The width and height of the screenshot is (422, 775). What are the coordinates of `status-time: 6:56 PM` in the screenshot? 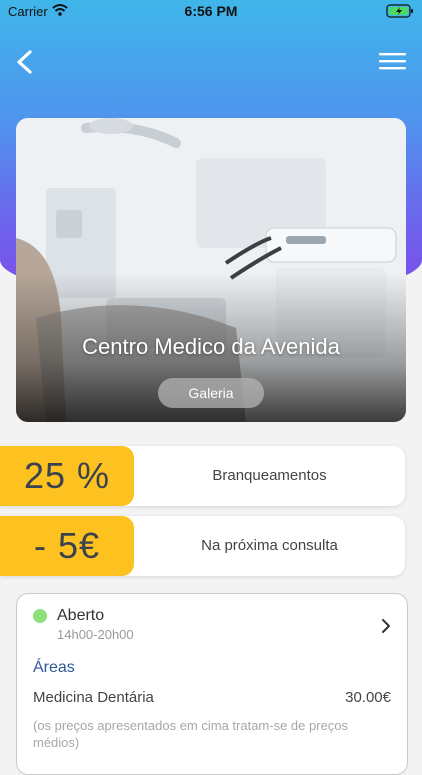 It's located at (211, 11).